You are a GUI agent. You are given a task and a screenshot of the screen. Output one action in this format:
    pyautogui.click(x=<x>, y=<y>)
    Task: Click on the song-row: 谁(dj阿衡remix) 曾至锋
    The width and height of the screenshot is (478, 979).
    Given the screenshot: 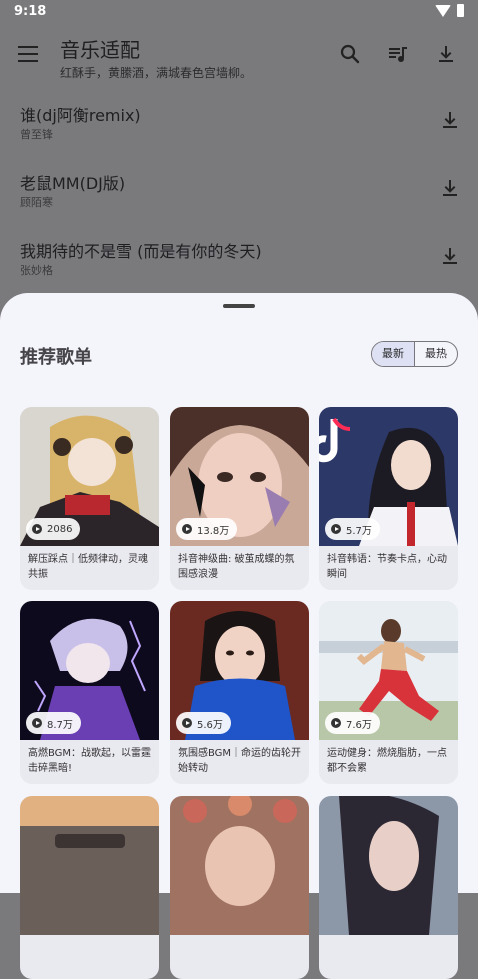 What is the action you would take?
    pyautogui.click(x=239, y=122)
    